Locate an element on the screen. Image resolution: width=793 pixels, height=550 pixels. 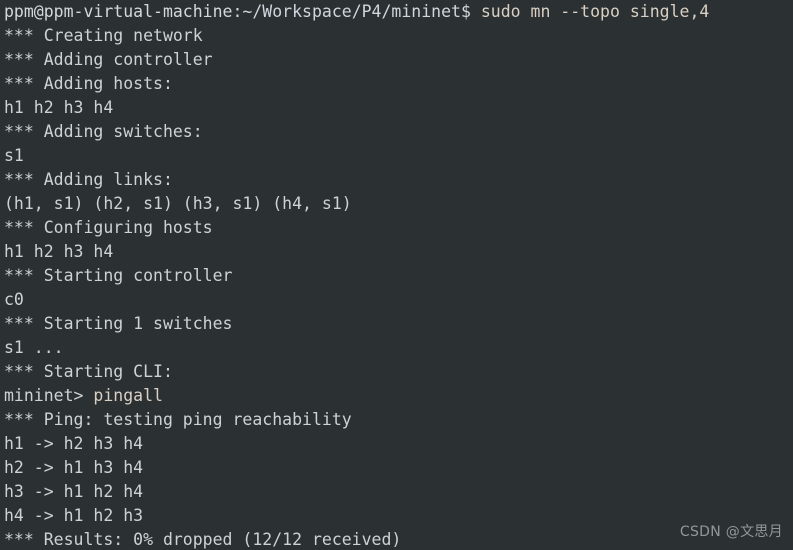
terminal-line-output: h2 -> h1 h3 h4 is located at coordinates (74, 467).